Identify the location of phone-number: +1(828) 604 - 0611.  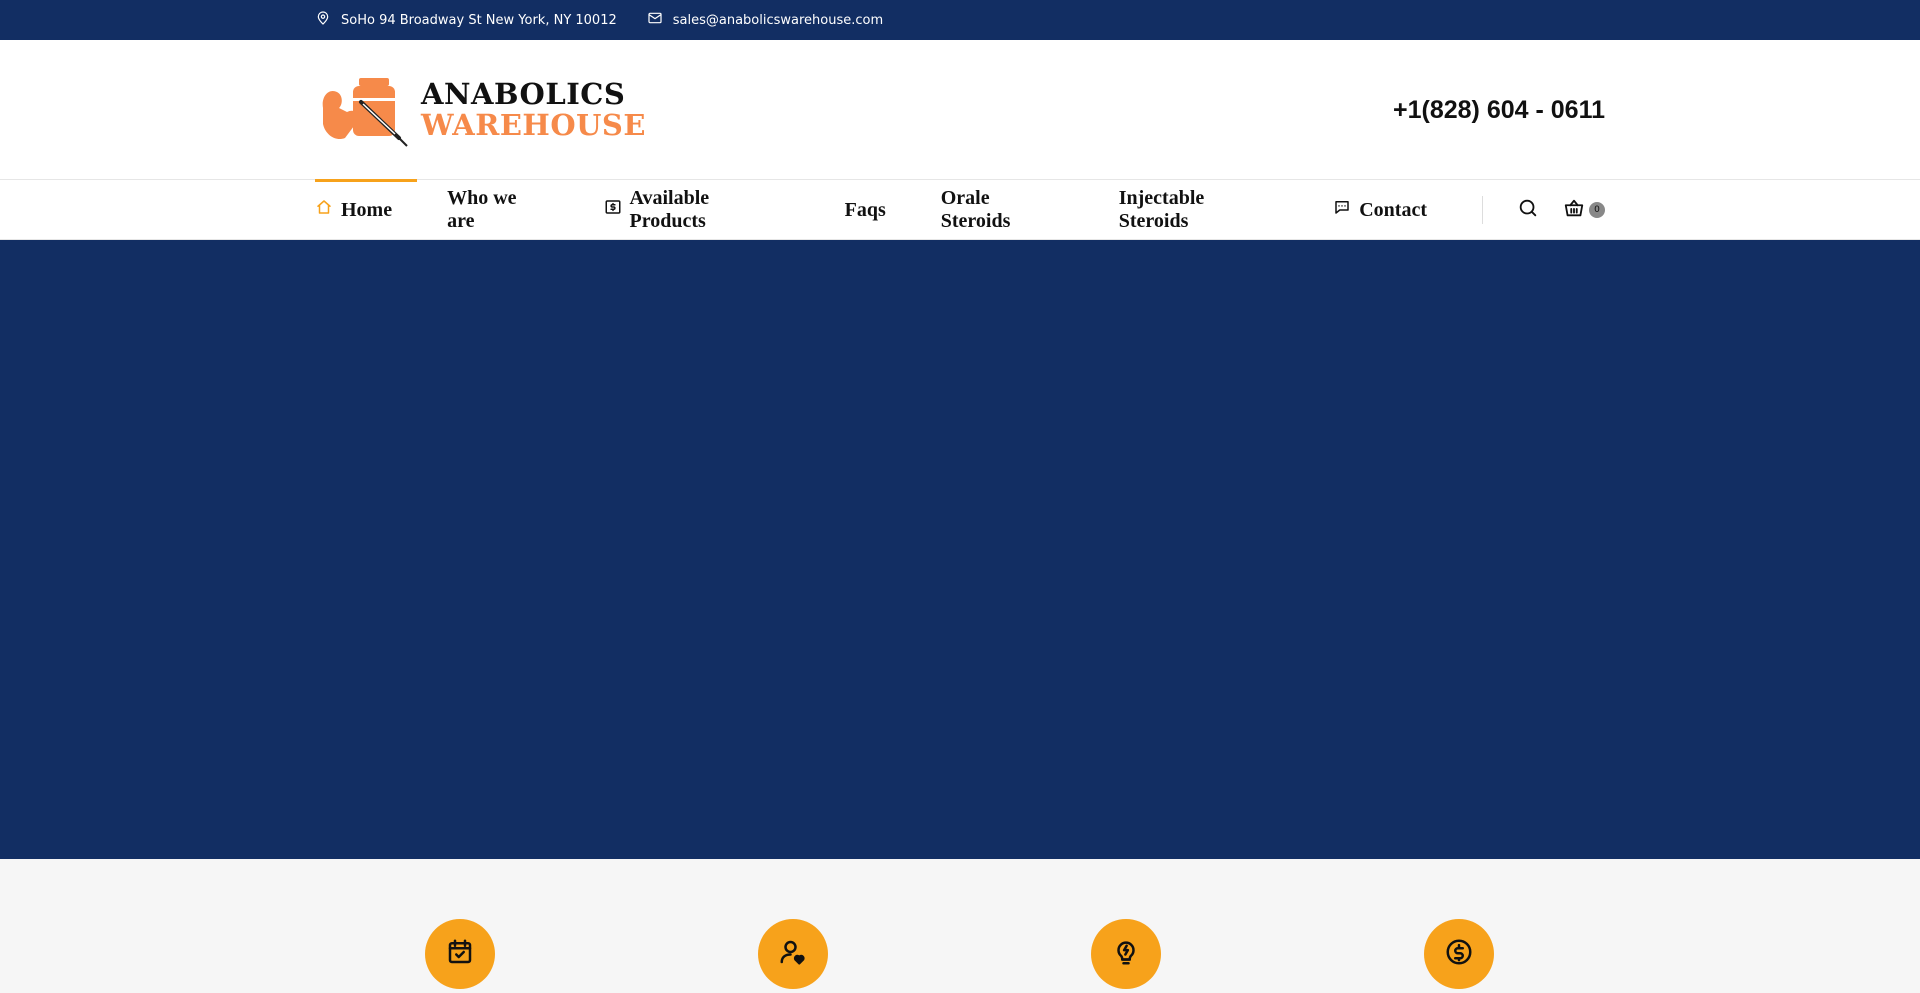
(1499, 110).